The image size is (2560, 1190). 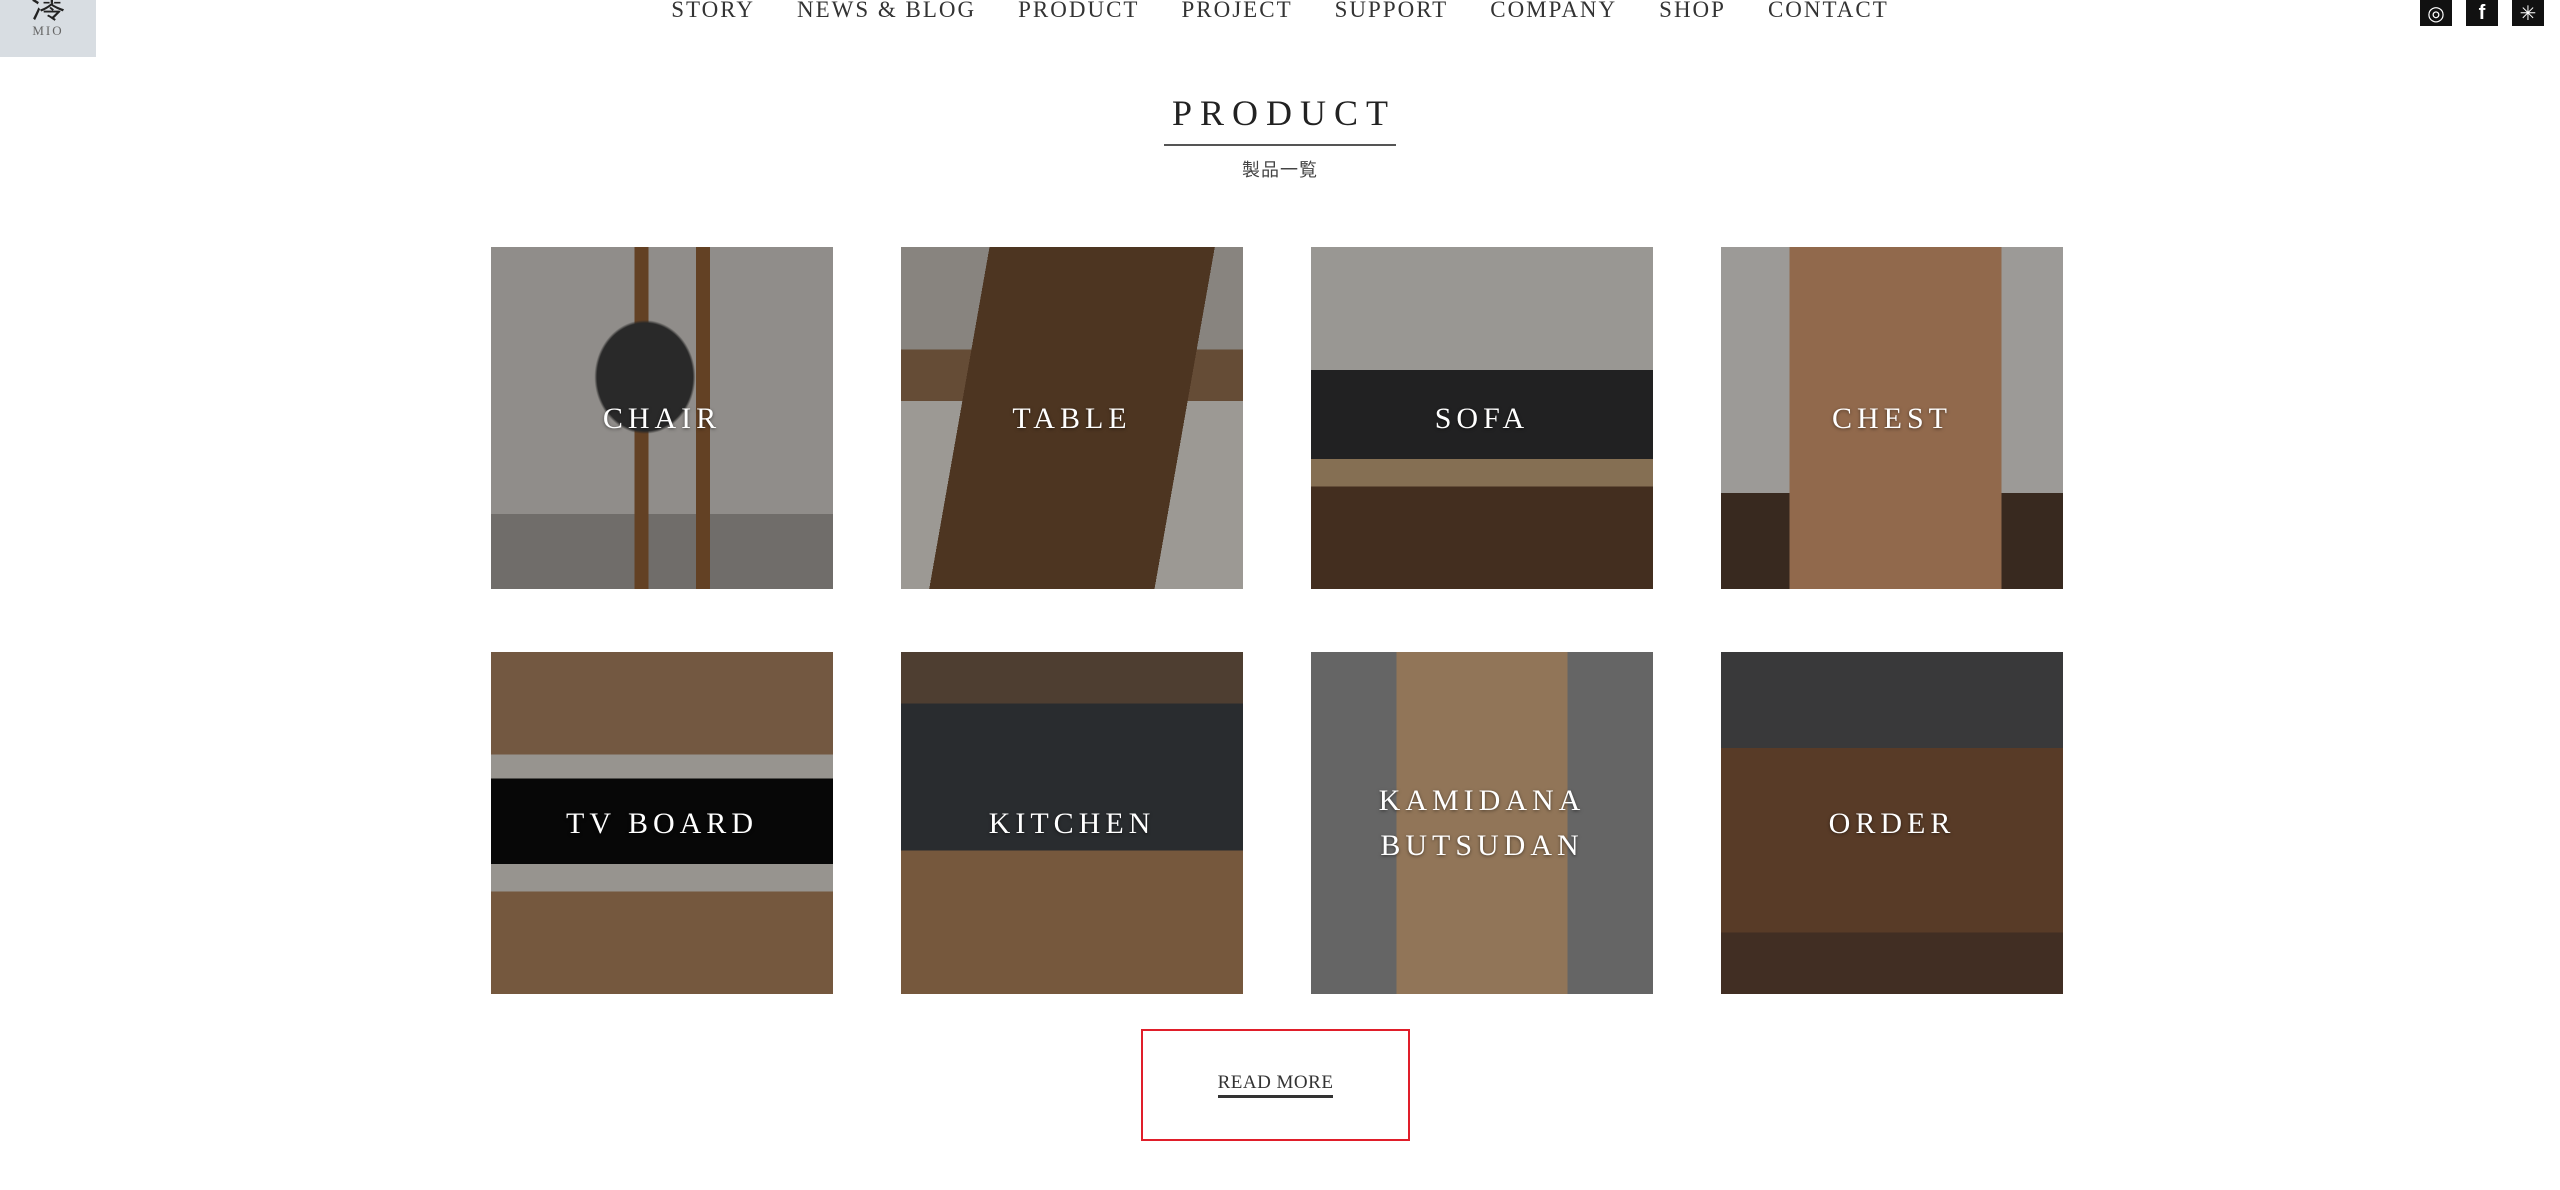 I want to click on nav-story: STORY, so click(x=713, y=12).